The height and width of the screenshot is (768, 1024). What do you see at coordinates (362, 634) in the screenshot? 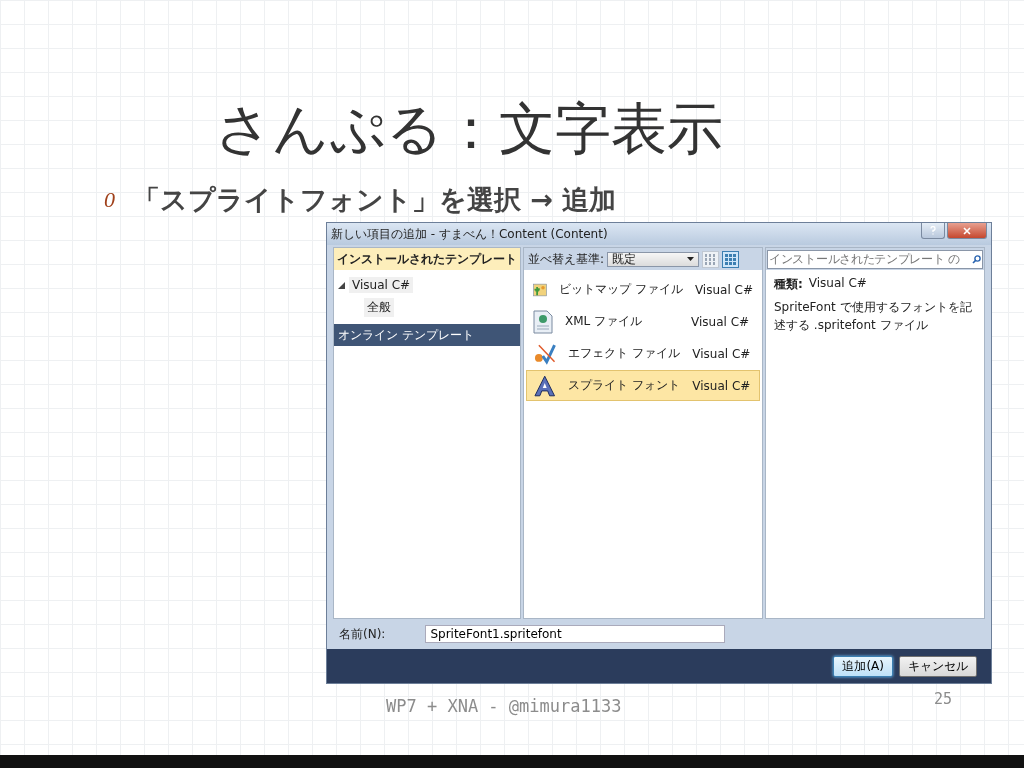
I see `name-label: 名前(N):` at bounding box center [362, 634].